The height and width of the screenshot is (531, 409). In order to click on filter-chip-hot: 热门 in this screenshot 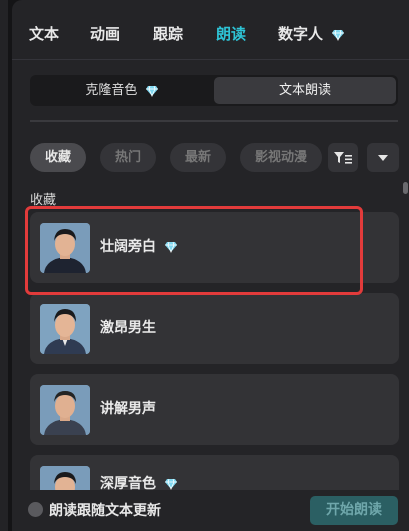, I will do `click(128, 157)`.